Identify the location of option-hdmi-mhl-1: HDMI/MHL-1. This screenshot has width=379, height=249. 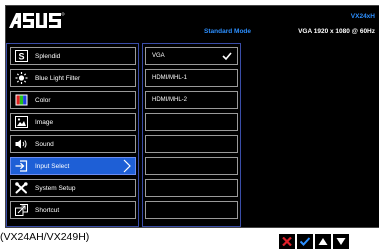
(191, 78).